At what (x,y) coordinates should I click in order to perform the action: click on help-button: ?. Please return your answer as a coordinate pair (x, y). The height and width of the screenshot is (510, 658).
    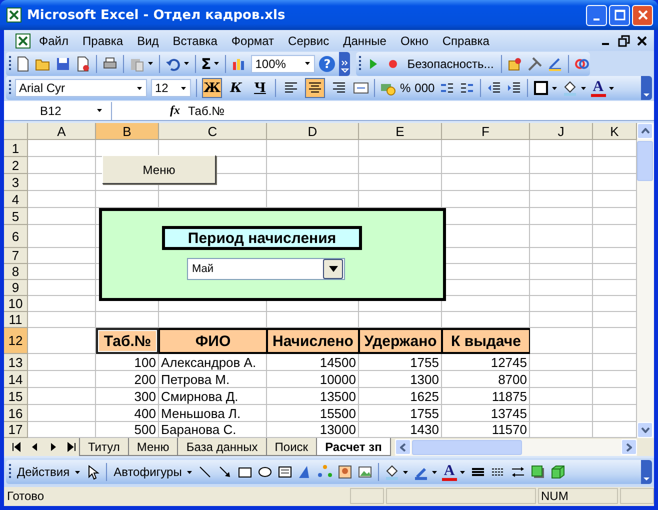
    Looking at the image, I should click on (327, 64).